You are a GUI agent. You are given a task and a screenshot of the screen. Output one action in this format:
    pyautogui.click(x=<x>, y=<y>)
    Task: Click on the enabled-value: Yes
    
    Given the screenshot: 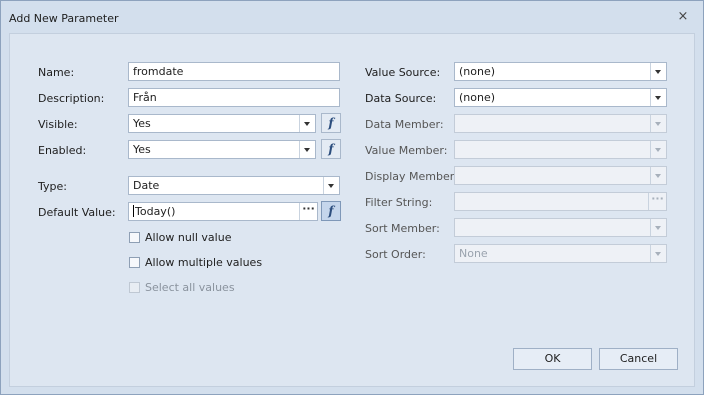 What is the action you would take?
    pyautogui.click(x=142, y=149)
    